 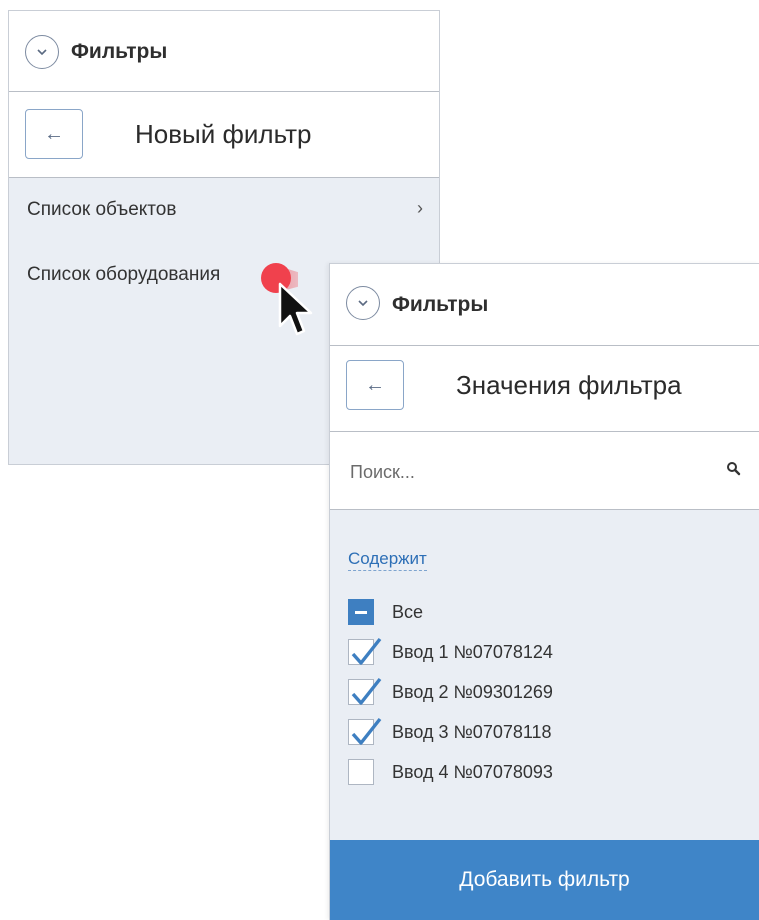 I want to click on option-label: Все, so click(x=408, y=611).